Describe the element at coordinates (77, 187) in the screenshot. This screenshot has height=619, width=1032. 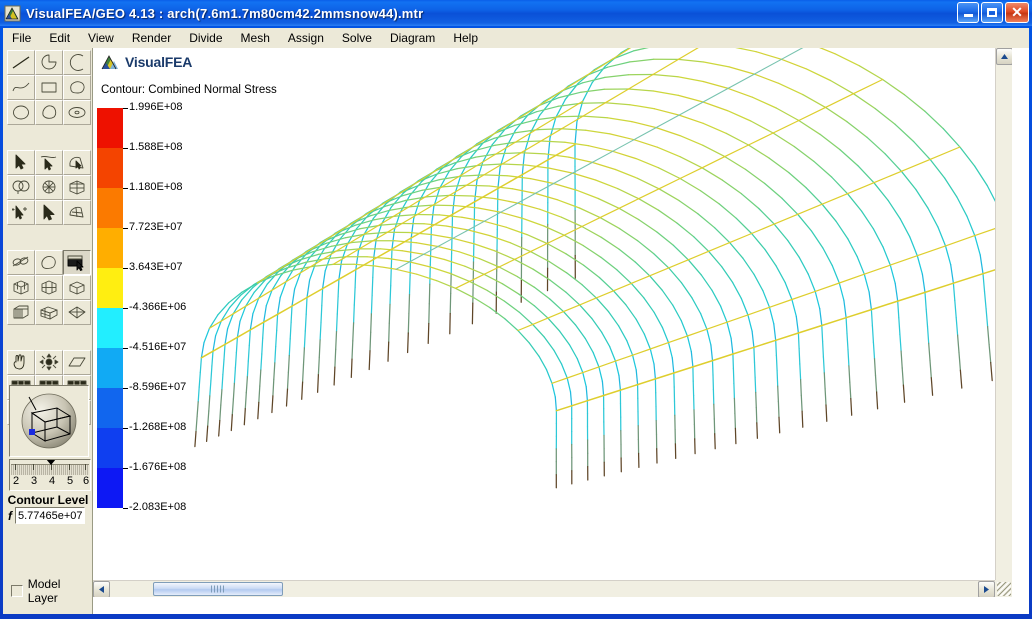
I see `block-mesh-tool` at that location.